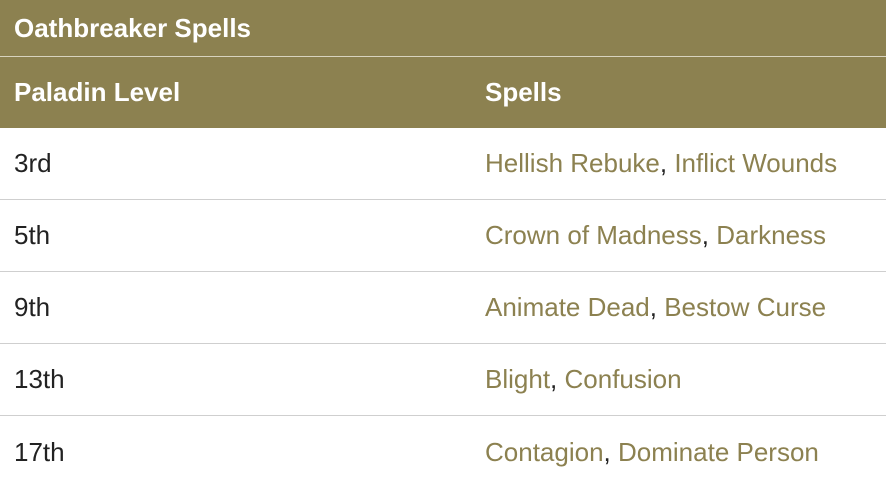  I want to click on row-level: 5th, so click(32, 235).